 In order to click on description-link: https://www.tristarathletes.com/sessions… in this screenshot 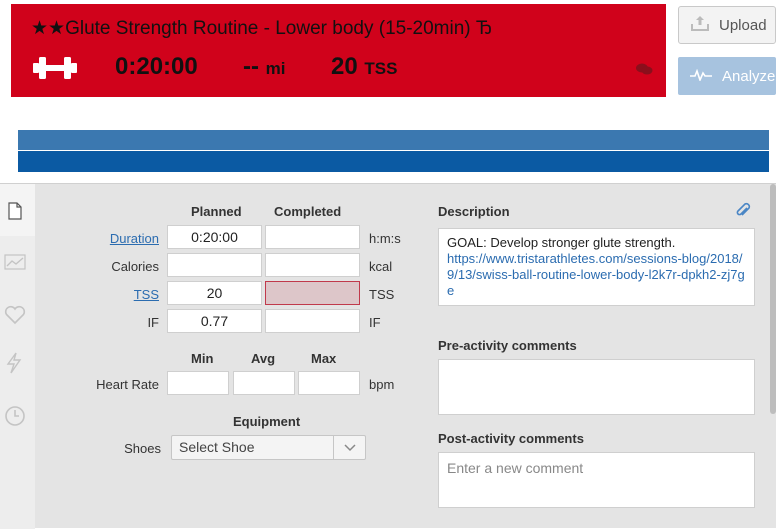, I will do `click(596, 275)`.